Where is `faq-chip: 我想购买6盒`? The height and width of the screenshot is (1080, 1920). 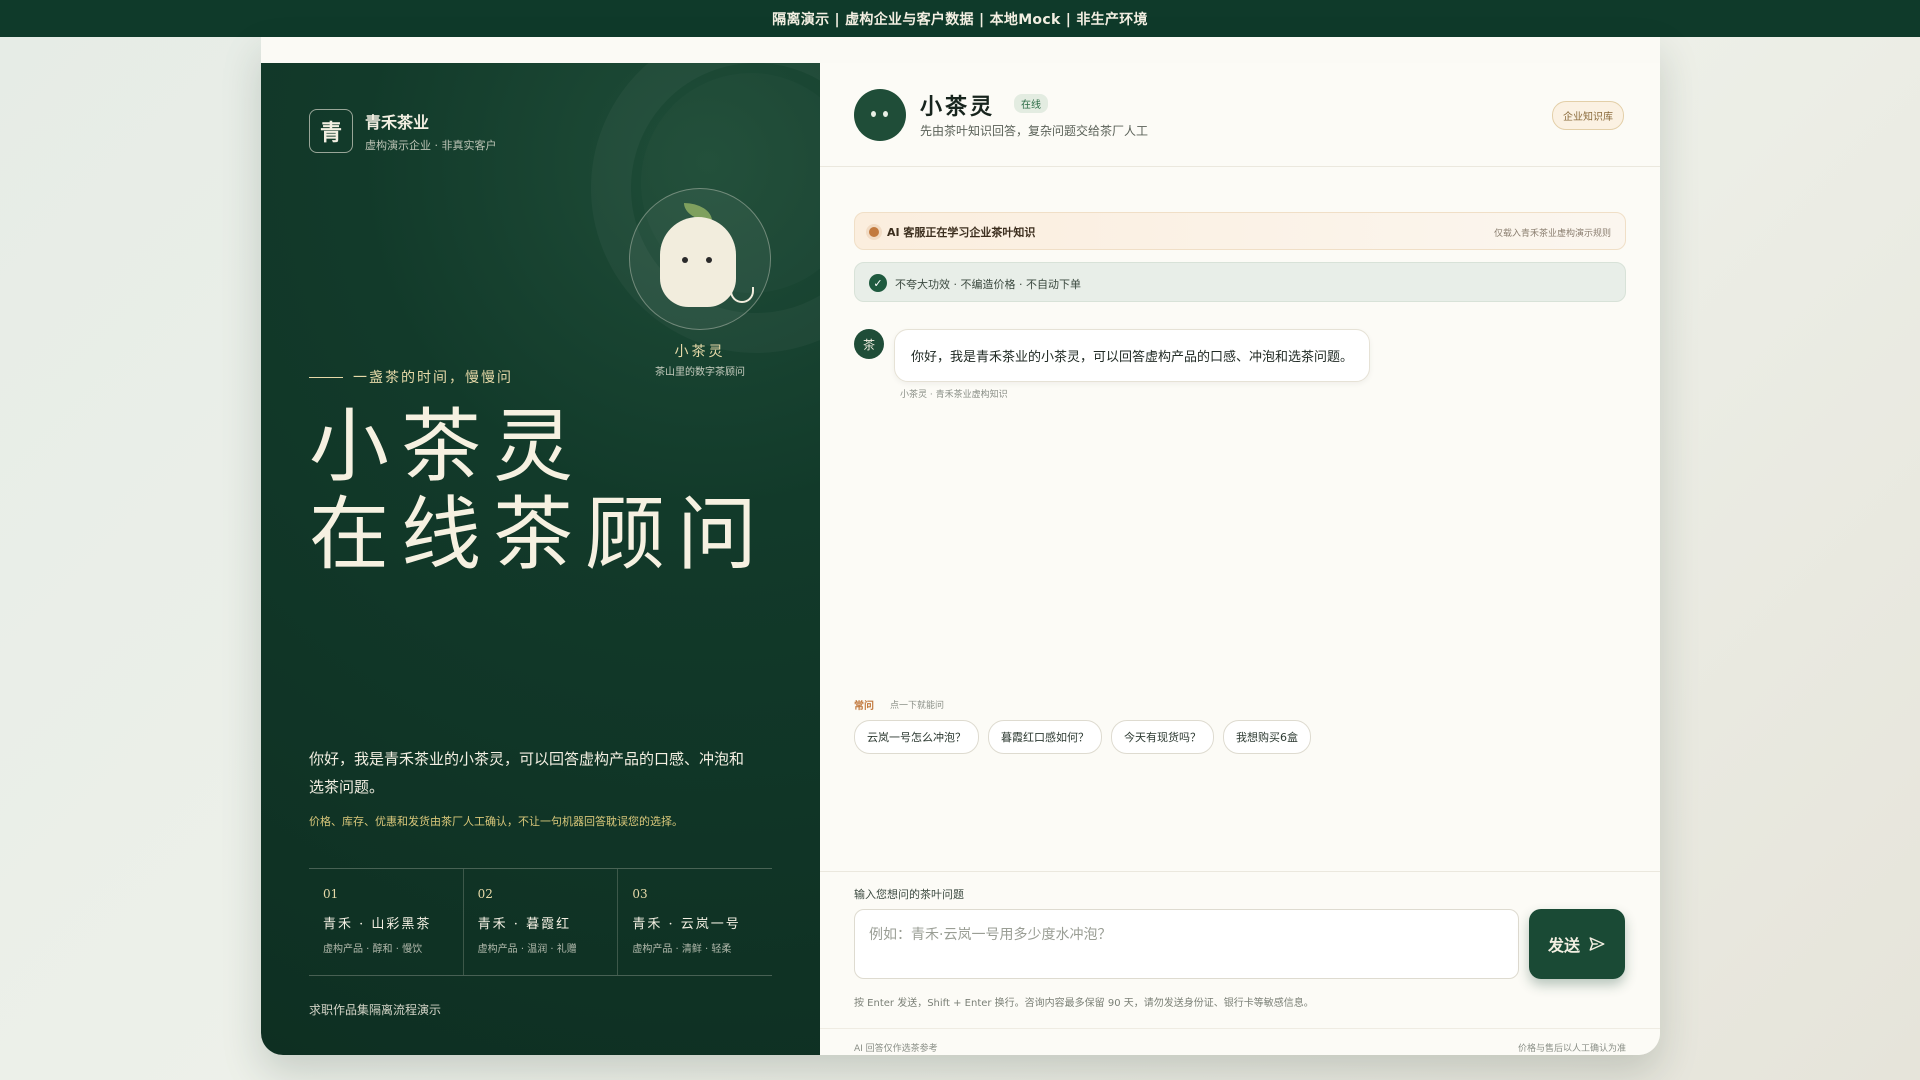 faq-chip: 我想购买6盒 is located at coordinates (1267, 737).